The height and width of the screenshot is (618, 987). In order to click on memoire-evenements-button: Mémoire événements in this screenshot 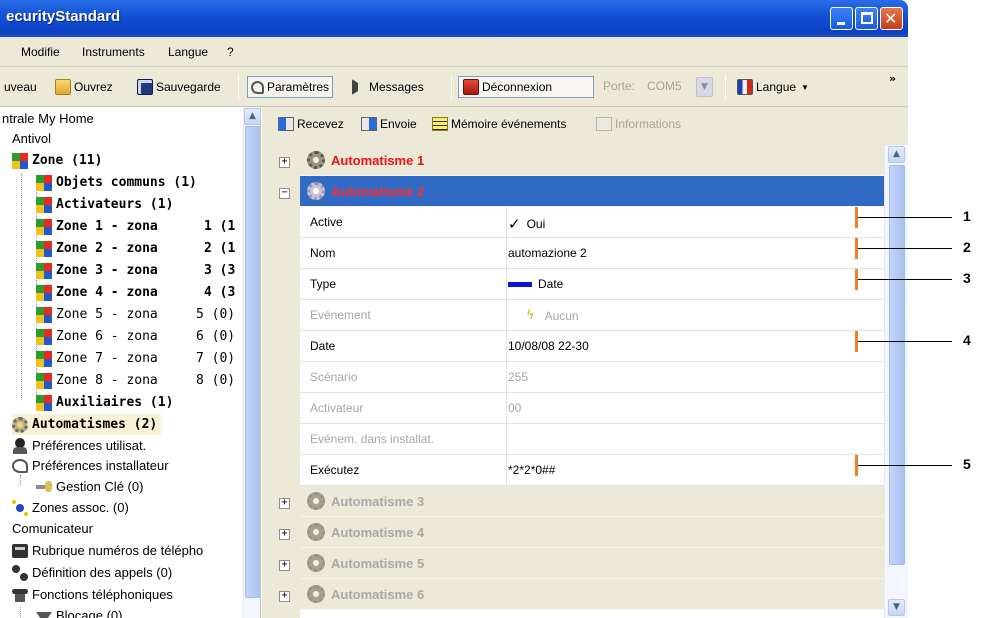, I will do `click(499, 124)`.